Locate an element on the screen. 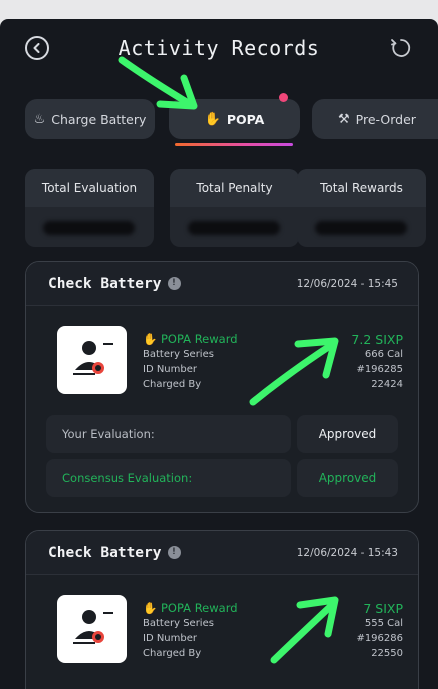 The image size is (438, 689). charged-by-value: 22424 is located at coordinates (387, 384).